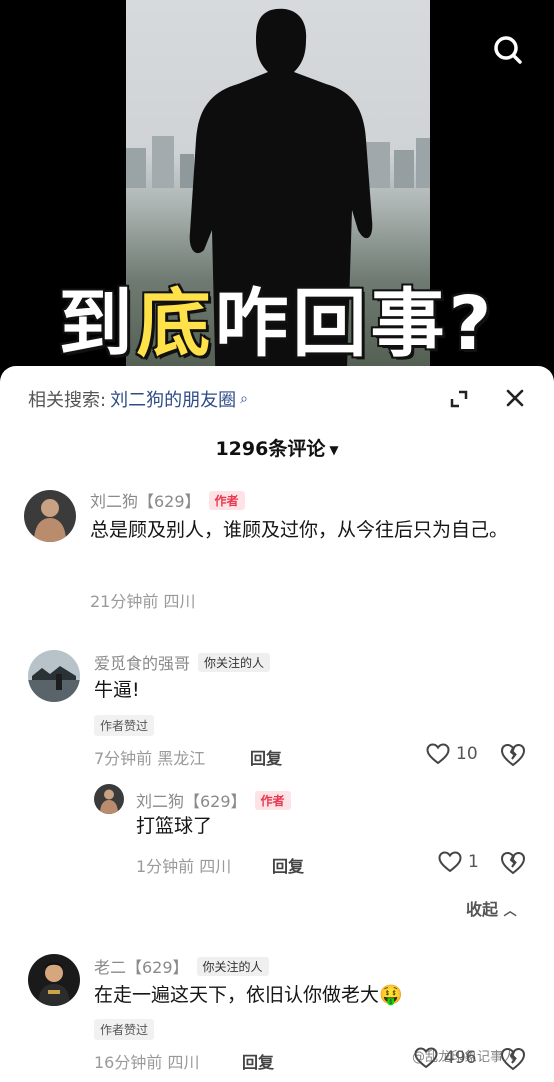 The height and width of the screenshot is (1082, 554). I want to click on close-icon, so click(515, 398).